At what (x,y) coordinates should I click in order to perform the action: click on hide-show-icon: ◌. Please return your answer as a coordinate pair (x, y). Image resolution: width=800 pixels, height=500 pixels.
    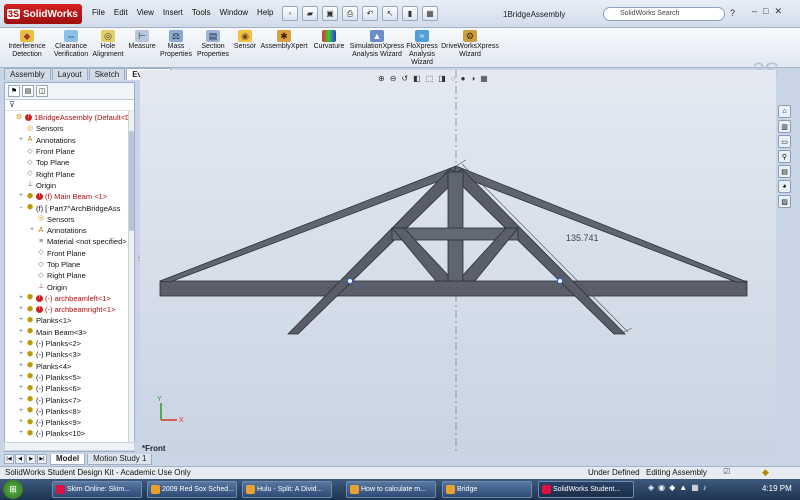
    Looking at the image, I should click on (453, 78).